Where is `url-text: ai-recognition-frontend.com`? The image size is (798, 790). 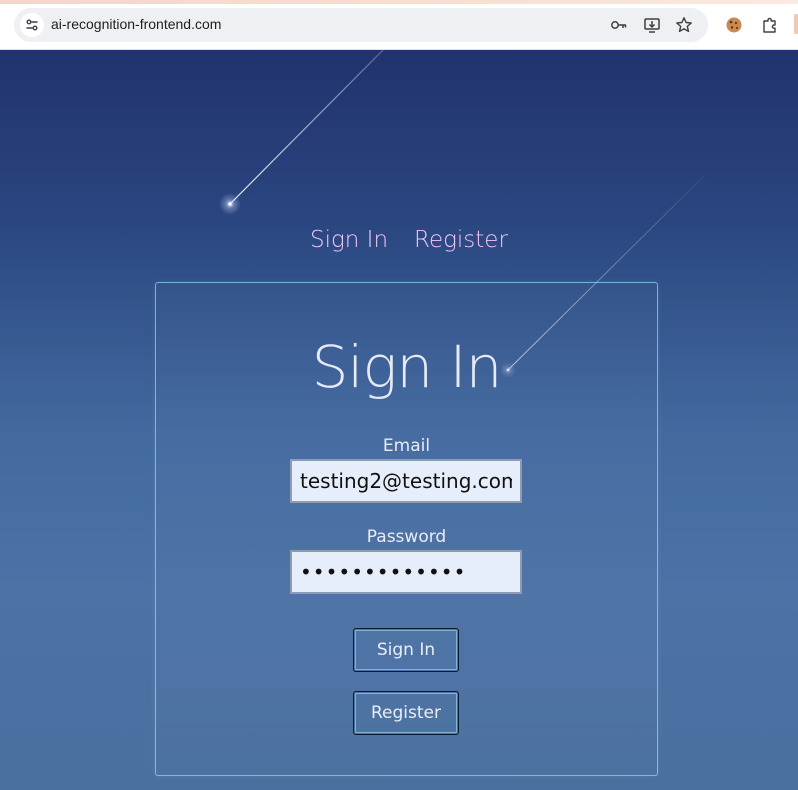
url-text: ai-recognition-frontend.com is located at coordinates (136, 24).